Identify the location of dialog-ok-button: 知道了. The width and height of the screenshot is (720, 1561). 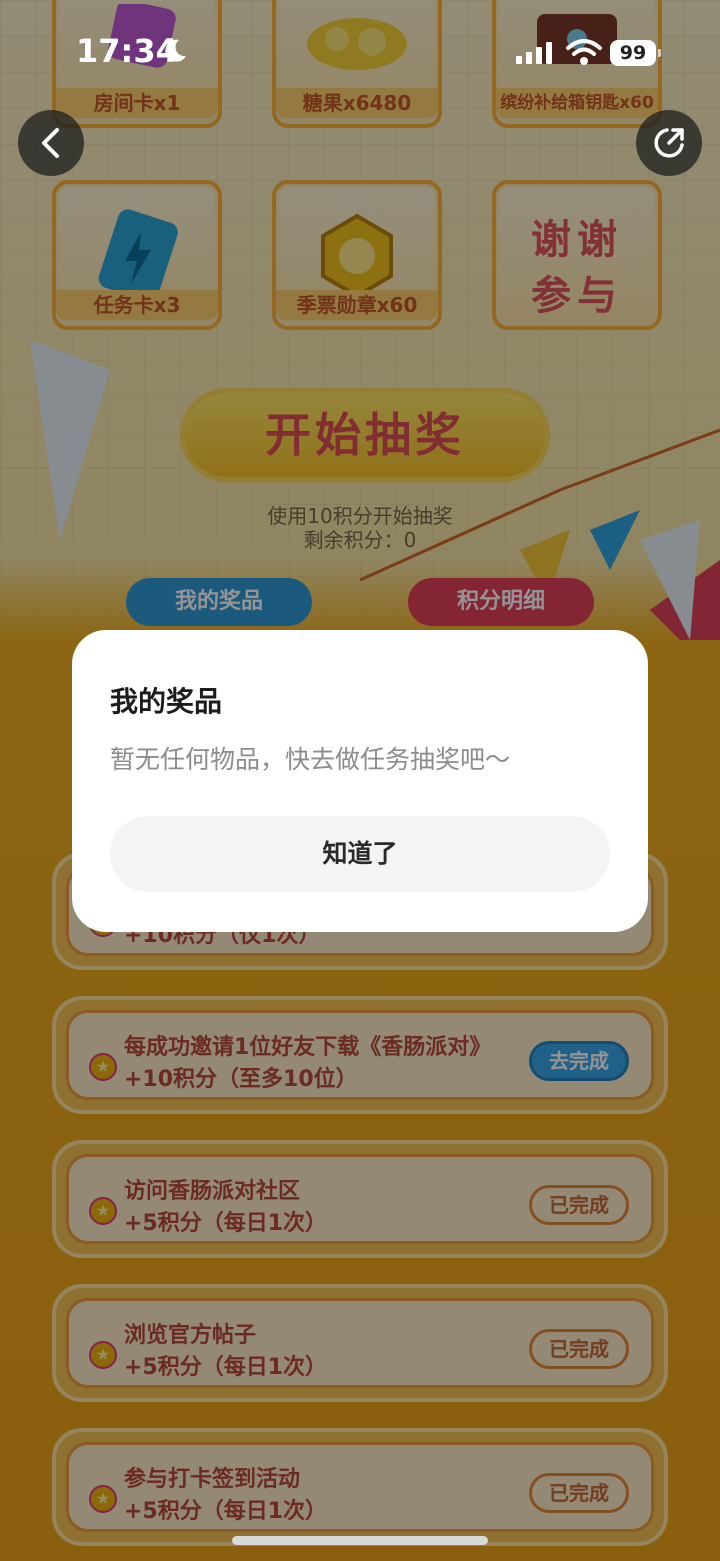
(360, 854).